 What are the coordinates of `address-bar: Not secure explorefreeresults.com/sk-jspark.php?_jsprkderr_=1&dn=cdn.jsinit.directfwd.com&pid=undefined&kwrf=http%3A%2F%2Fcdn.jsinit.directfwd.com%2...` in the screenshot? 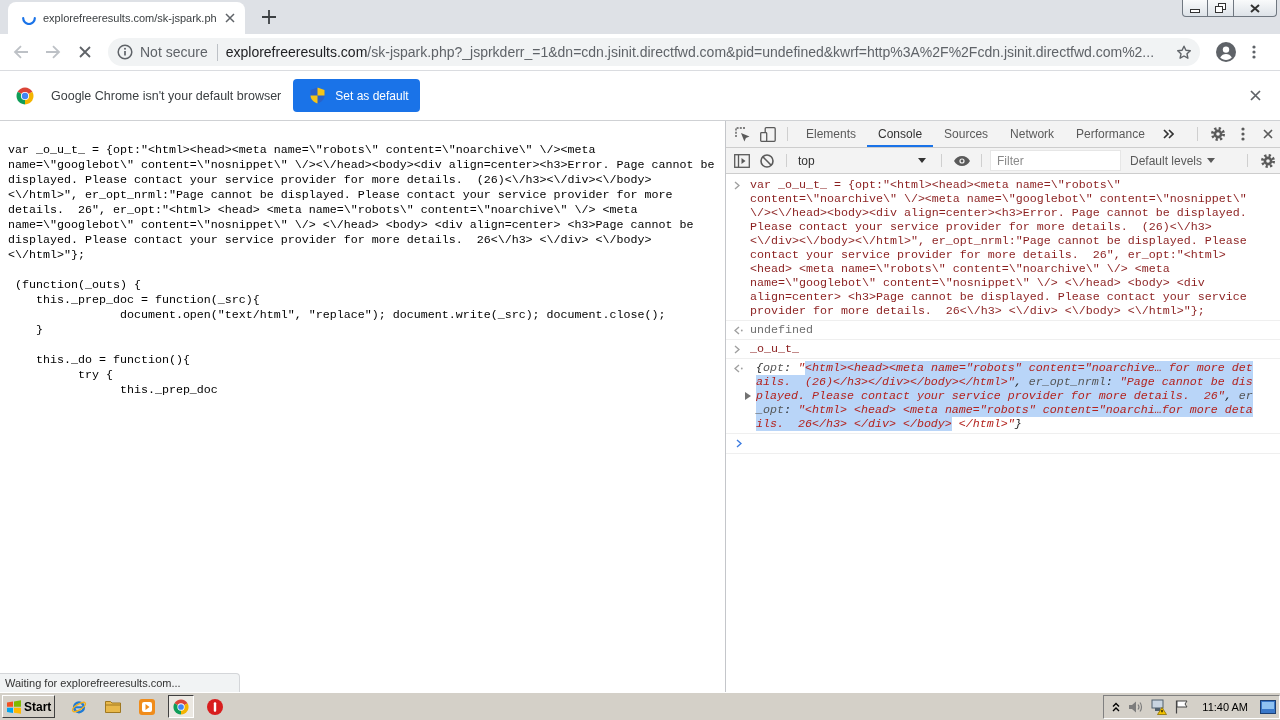 It's located at (654, 52).